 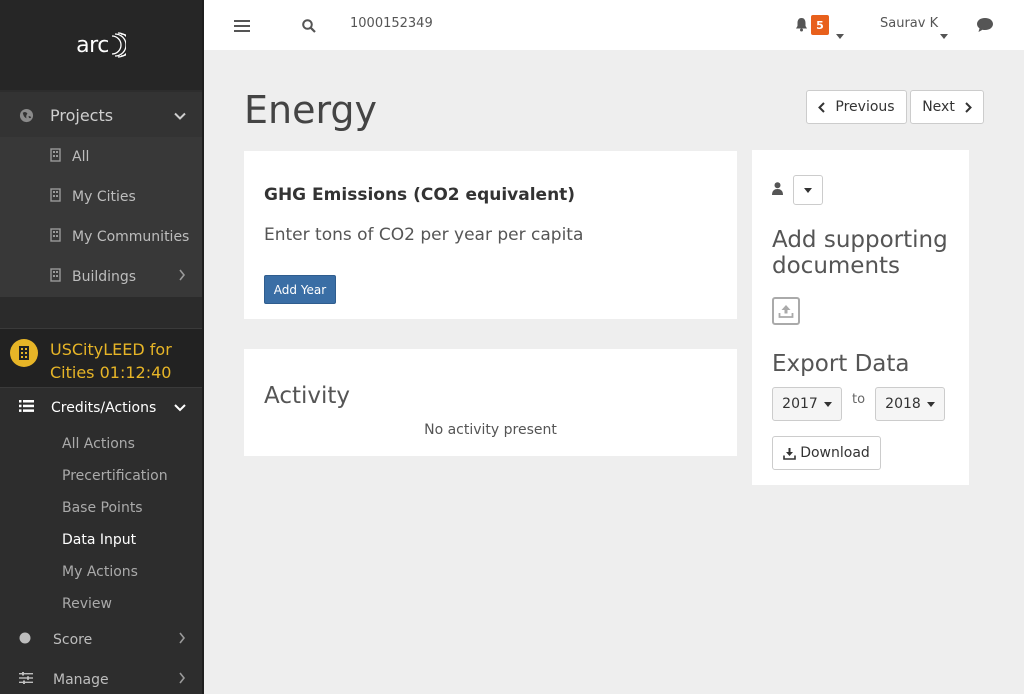 What do you see at coordinates (820, 25) in the screenshot?
I see `notification-badge: 5` at bounding box center [820, 25].